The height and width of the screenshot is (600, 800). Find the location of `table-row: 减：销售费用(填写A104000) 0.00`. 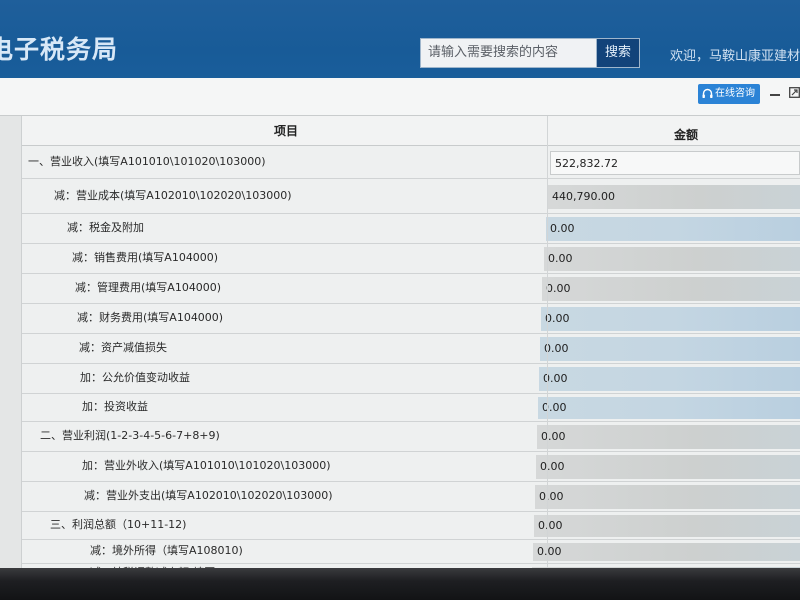

table-row: 减：销售费用(填写A104000) 0.00 is located at coordinates (411, 259).